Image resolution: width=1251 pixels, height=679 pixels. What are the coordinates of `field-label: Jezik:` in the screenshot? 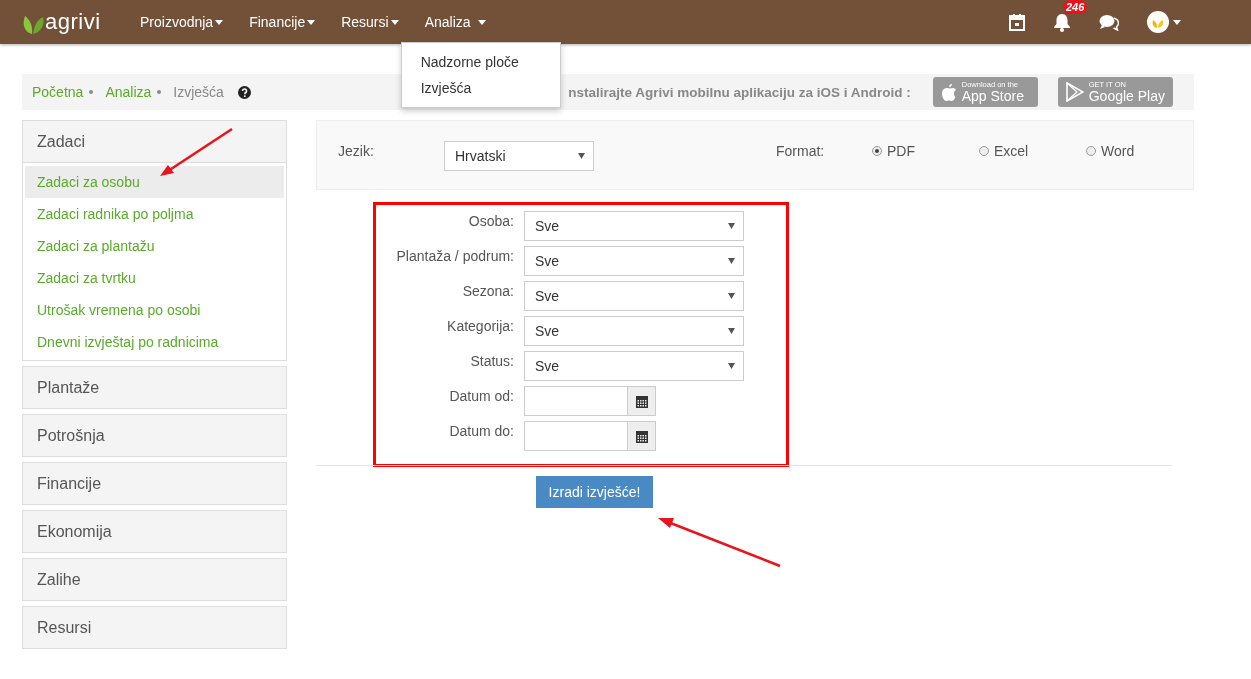 It's located at (356, 151).